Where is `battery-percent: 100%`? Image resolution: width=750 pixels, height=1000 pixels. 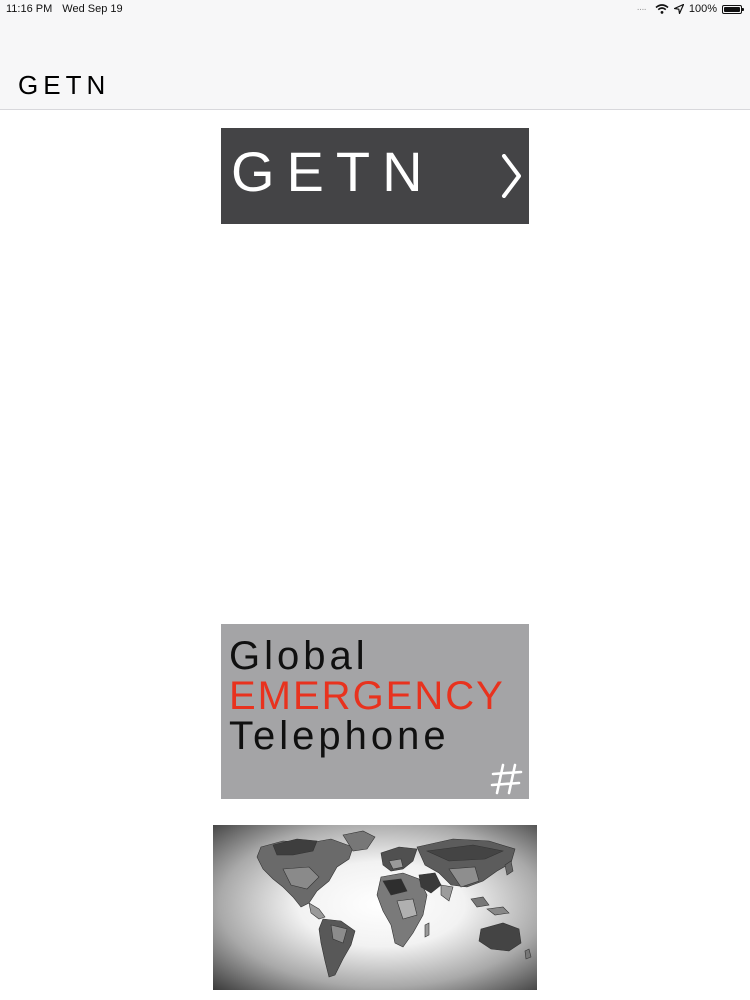 battery-percent: 100% is located at coordinates (702, 9).